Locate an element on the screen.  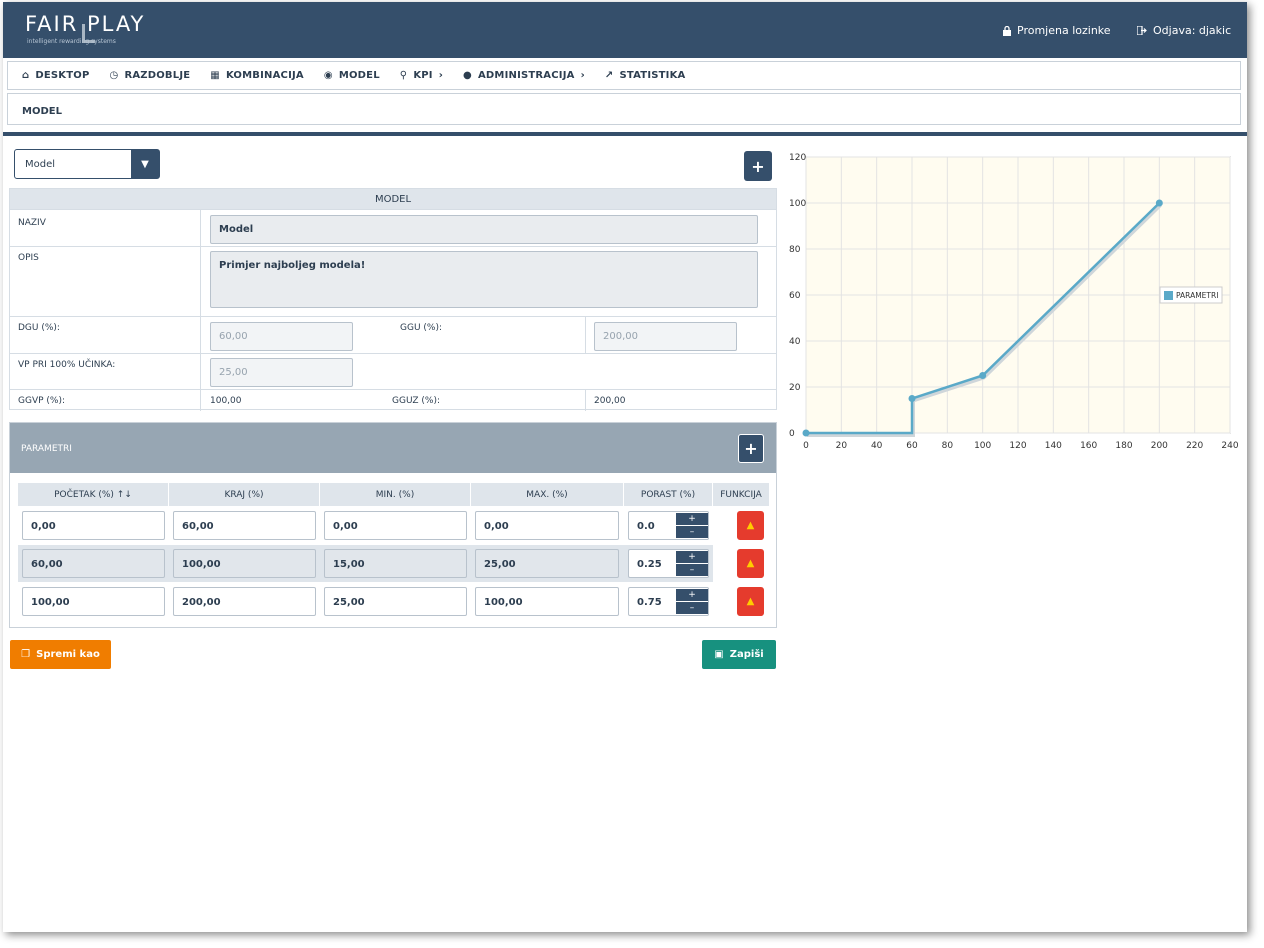
nav-item-label: KOMBINACIJA is located at coordinates (264, 75).